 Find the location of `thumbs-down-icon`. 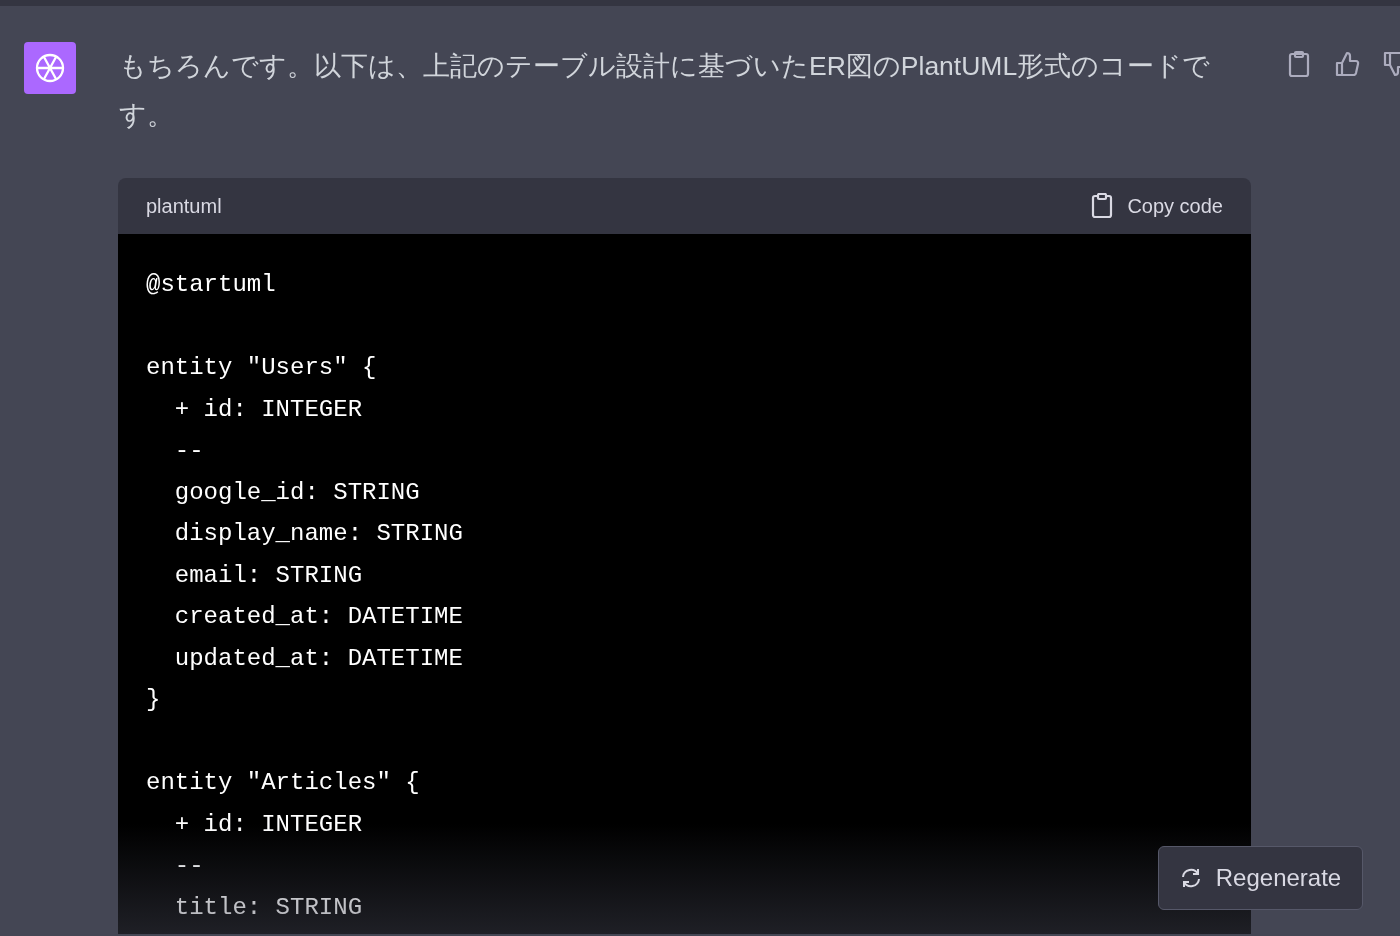

thumbs-down-icon is located at coordinates (1391, 64).